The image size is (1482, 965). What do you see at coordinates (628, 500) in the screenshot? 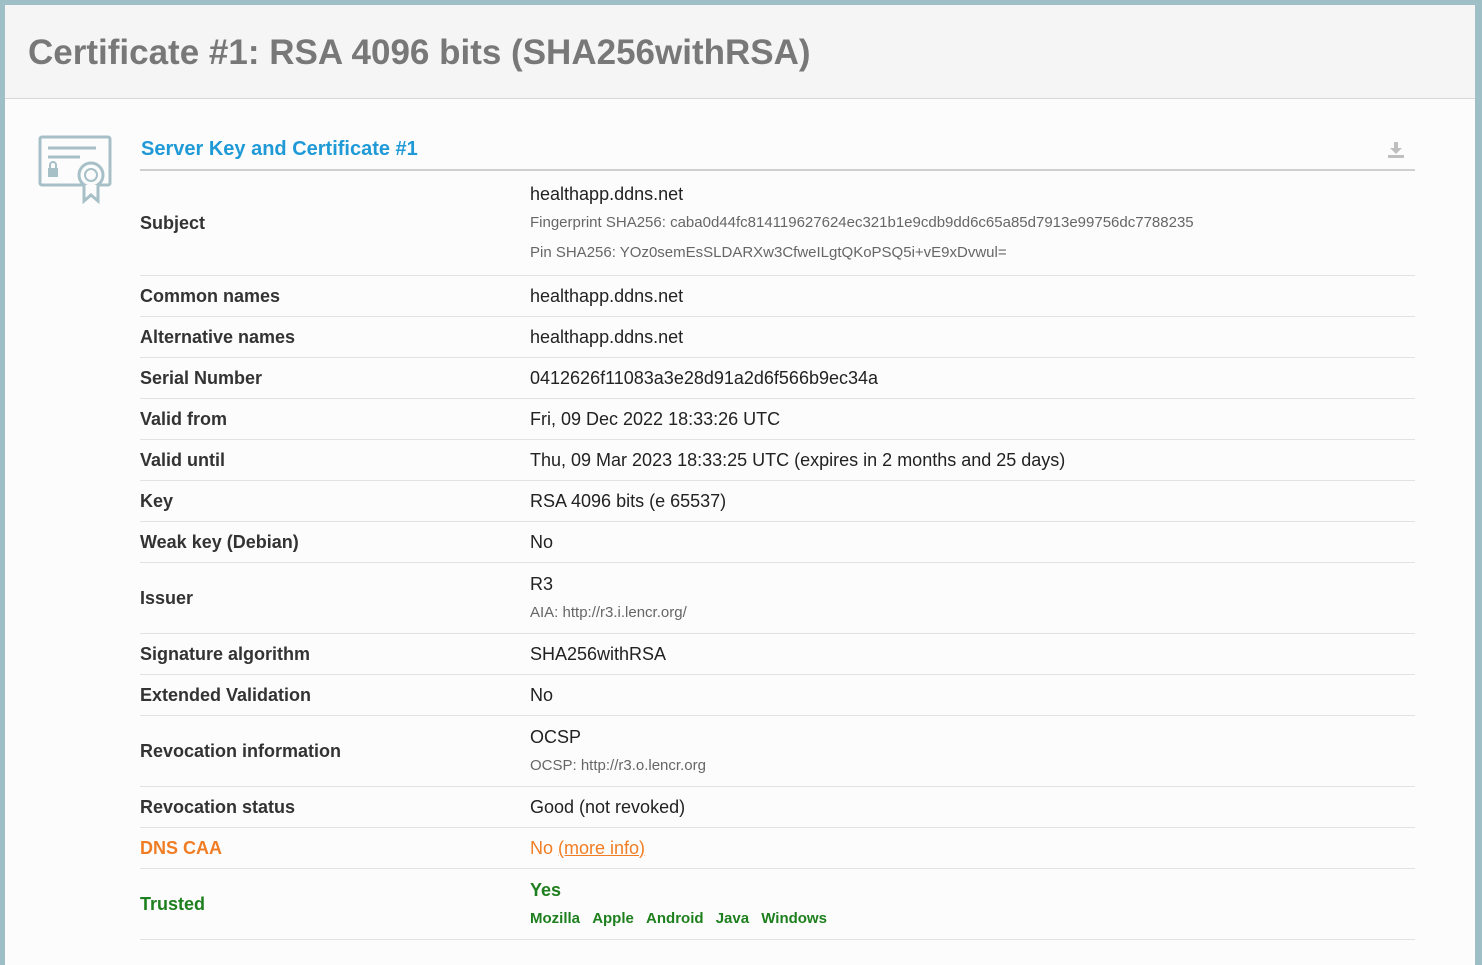
I see `row-value: RSA 4096 bits (e 65537)` at bounding box center [628, 500].